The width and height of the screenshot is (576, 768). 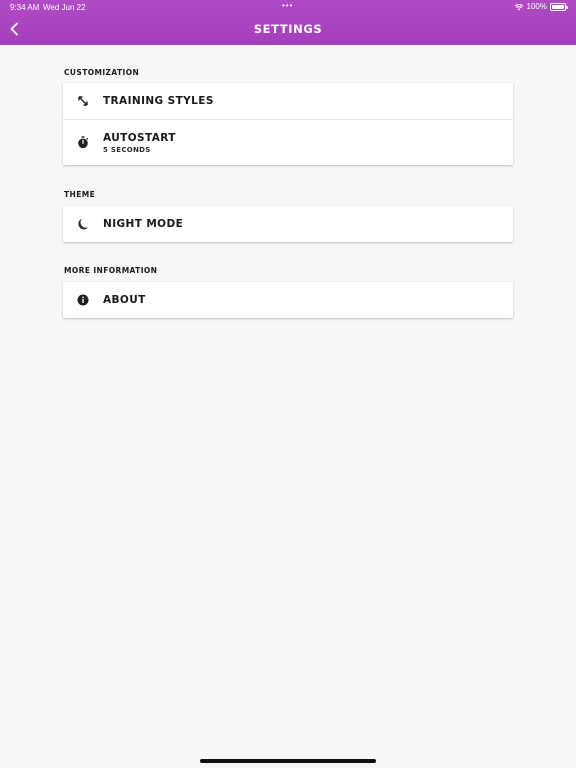 What do you see at coordinates (111, 270) in the screenshot?
I see `section-title-more-information: MORE INFORMATION` at bounding box center [111, 270].